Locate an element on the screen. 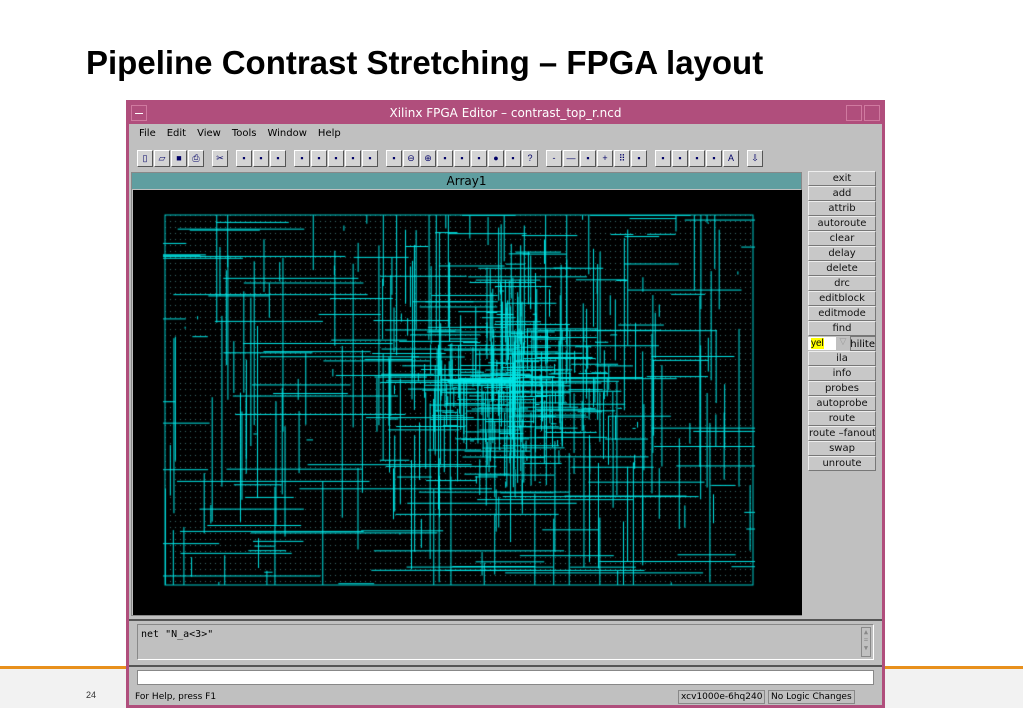 This screenshot has height=708, width=1023. zoom-fit-icon: ▪ is located at coordinates (394, 158).